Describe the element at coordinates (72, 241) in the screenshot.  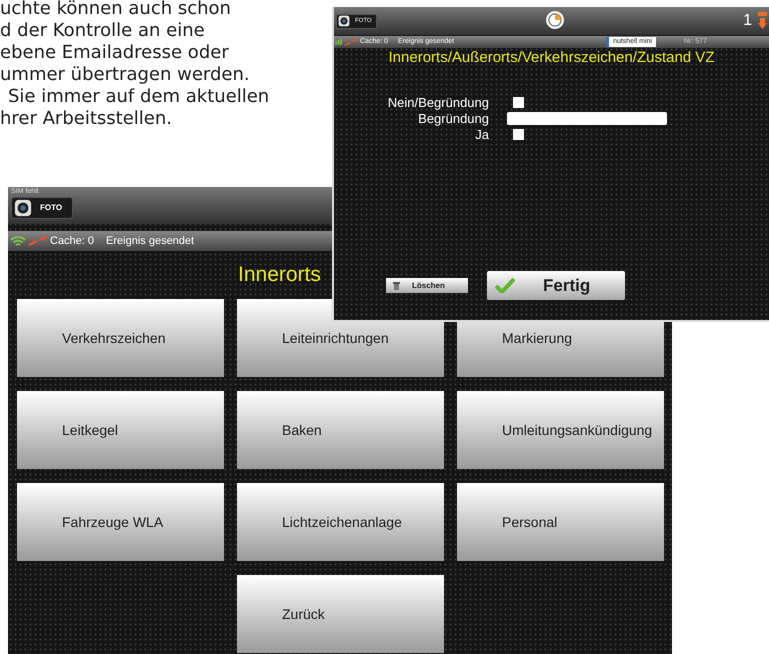
I see `cache-text: Cache: 0` at that location.